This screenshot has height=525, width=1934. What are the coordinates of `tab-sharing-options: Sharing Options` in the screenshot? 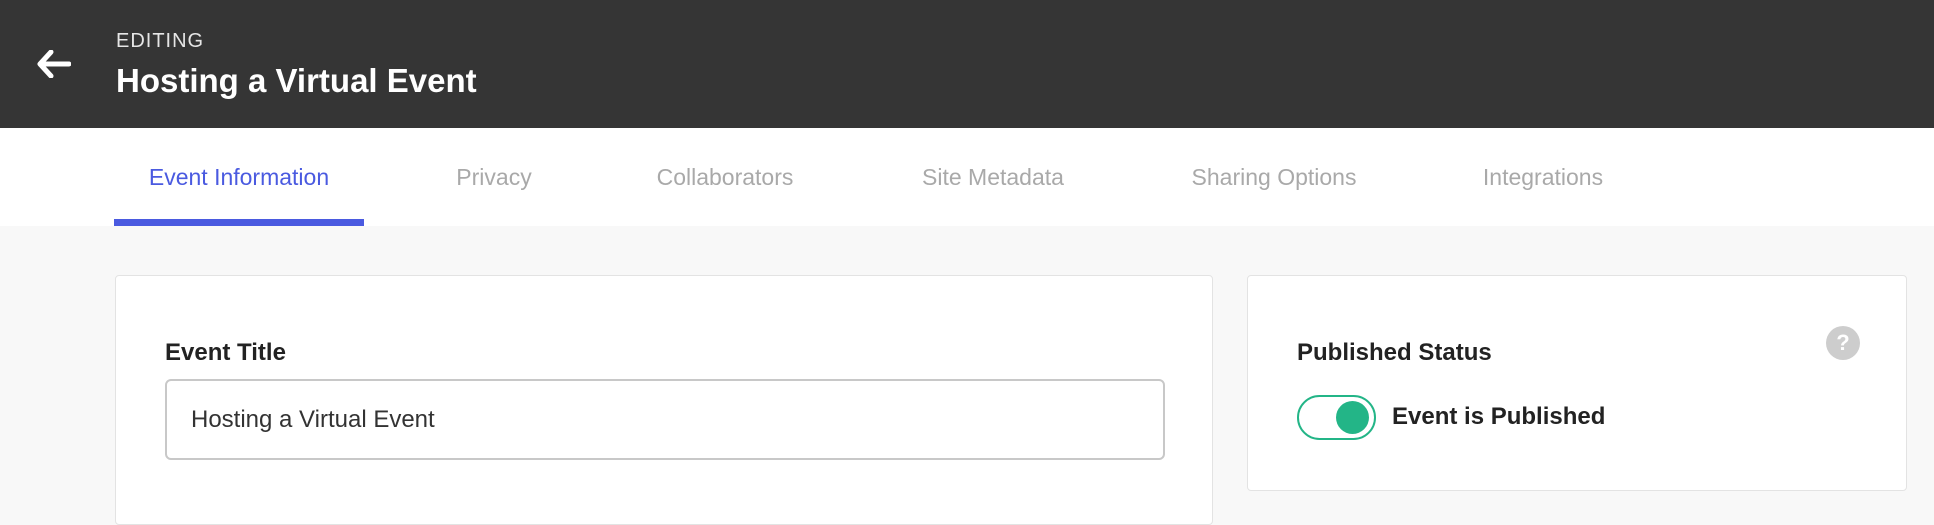 It's located at (1274, 177).